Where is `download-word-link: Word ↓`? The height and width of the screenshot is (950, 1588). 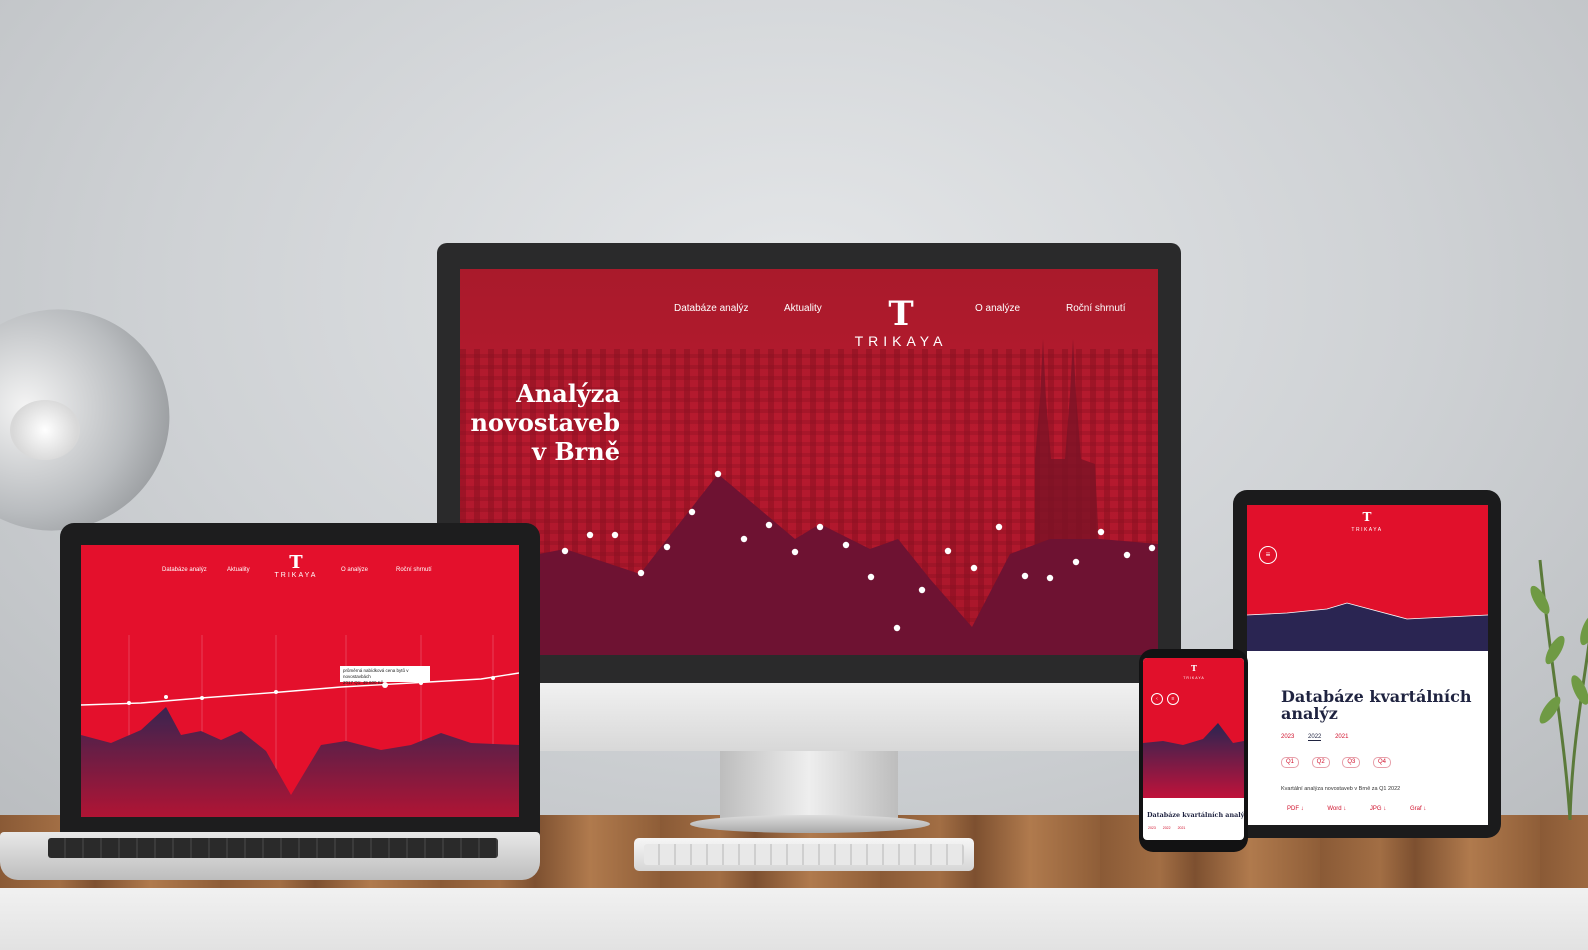 download-word-link: Word ↓ is located at coordinates (1336, 809).